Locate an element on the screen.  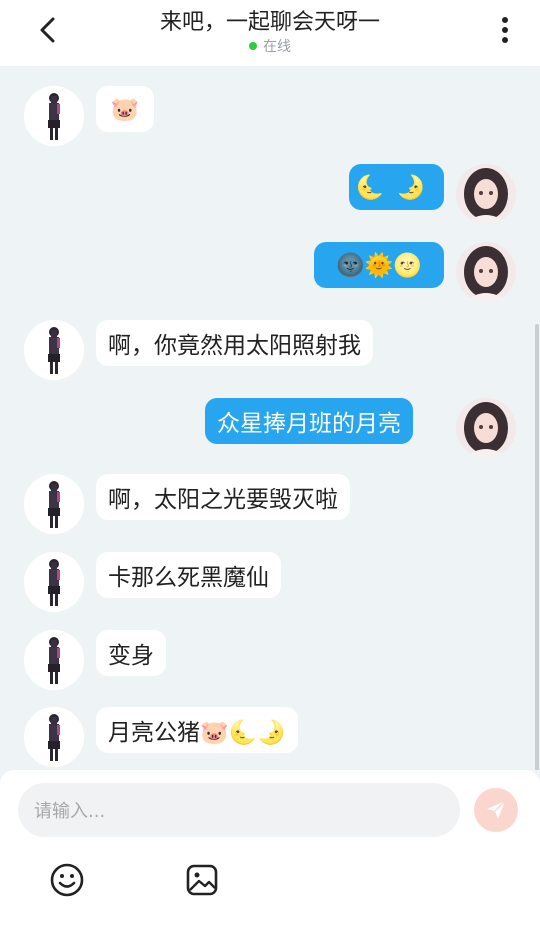
message-bubble: 卡那么死黑魔仙 is located at coordinates (188, 575).